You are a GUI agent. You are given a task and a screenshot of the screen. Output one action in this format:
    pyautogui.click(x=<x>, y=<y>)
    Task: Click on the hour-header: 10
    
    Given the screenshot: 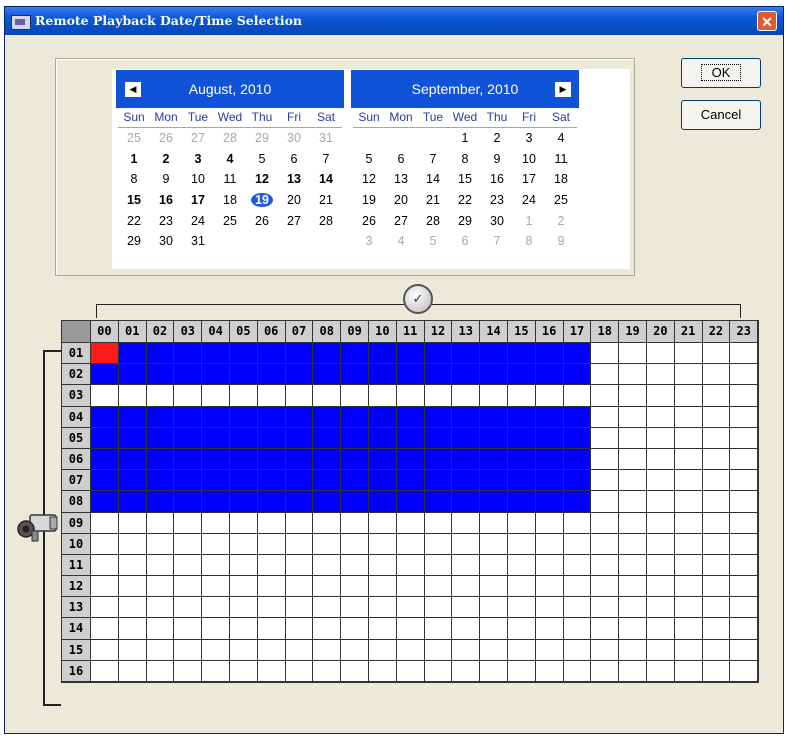 What is the action you would take?
    pyautogui.click(x=382, y=332)
    